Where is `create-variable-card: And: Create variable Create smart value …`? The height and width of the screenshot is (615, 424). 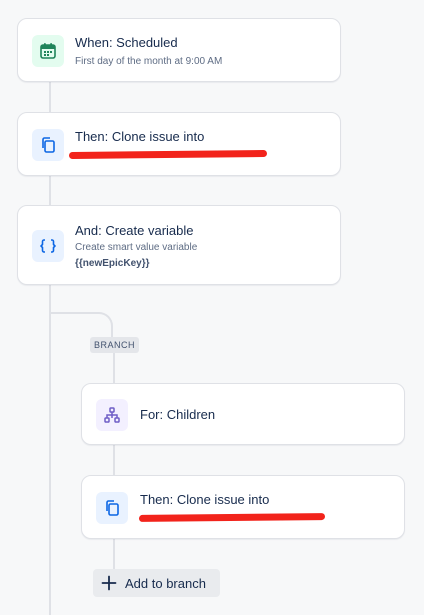 create-variable-card: And: Create variable Create smart value … is located at coordinates (179, 245).